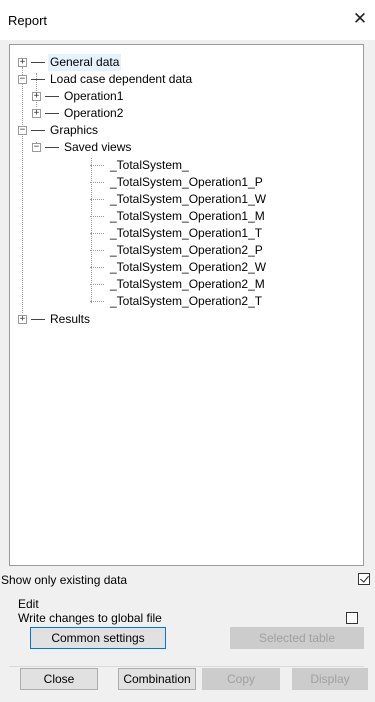 The width and height of the screenshot is (375, 702). What do you see at coordinates (90, 618) in the screenshot?
I see `write-global-label: Write changes to global file` at bounding box center [90, 618].